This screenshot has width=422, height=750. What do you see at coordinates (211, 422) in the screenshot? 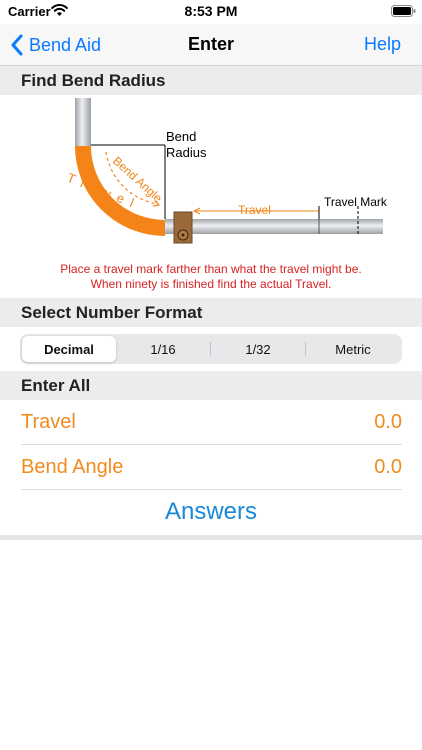
I see `travel-input-row: Travel 0.0` at bounding box center [211, 422].